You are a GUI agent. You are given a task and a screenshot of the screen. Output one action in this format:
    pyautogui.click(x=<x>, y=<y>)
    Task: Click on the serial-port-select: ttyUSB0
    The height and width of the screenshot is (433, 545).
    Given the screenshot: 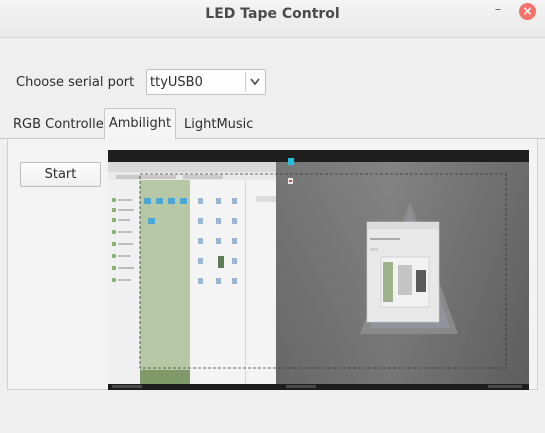 What is the action you would take?
    pyautogui.click(x=206, y=82)
    